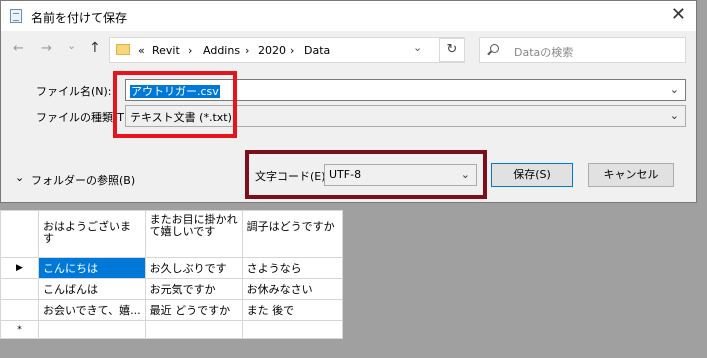 This screenshot has width=707, height=358. What do you see at coordinates (46, 48) in the screenshot?
I see `forward-arrow-icon: →` at bounding box center [46, 48].